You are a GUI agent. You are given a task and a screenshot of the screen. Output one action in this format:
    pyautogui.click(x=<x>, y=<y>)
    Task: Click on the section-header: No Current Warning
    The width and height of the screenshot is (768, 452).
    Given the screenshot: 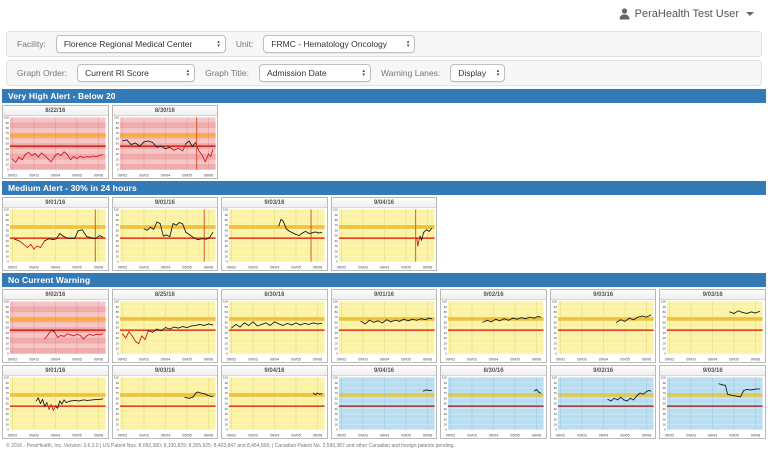 What is the action you would take?
    pyautogui.click(x=384, y=280)
    